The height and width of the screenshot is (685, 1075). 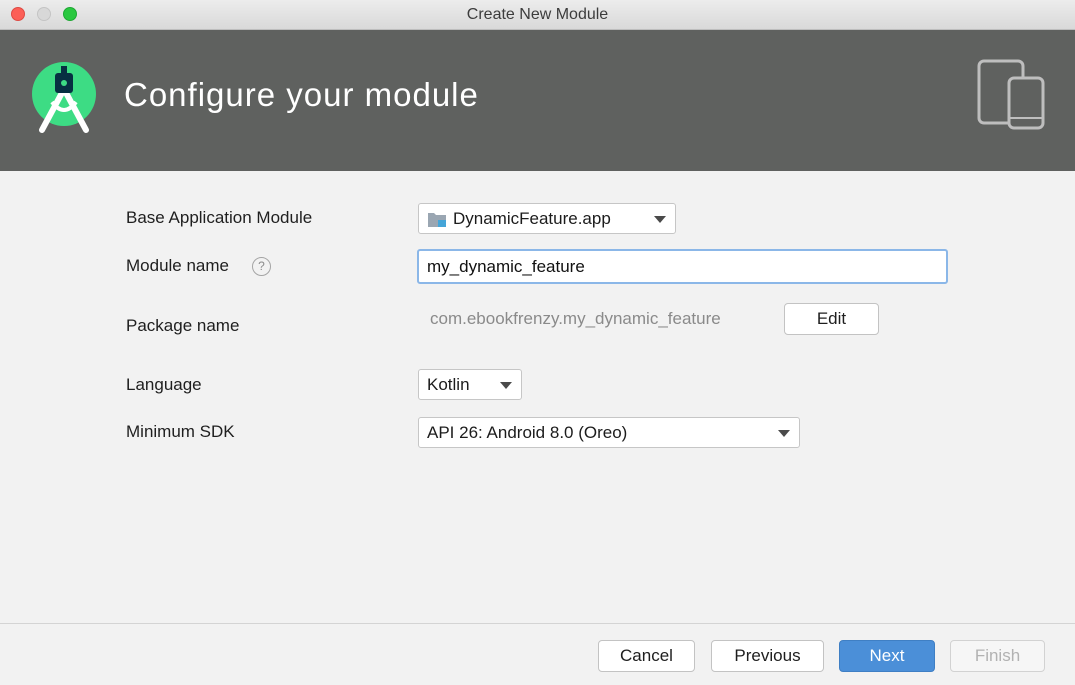 I want to click on package-name-value: com.ebookfrenzy.my_dynamic_feature, so click(x=575, y=318).